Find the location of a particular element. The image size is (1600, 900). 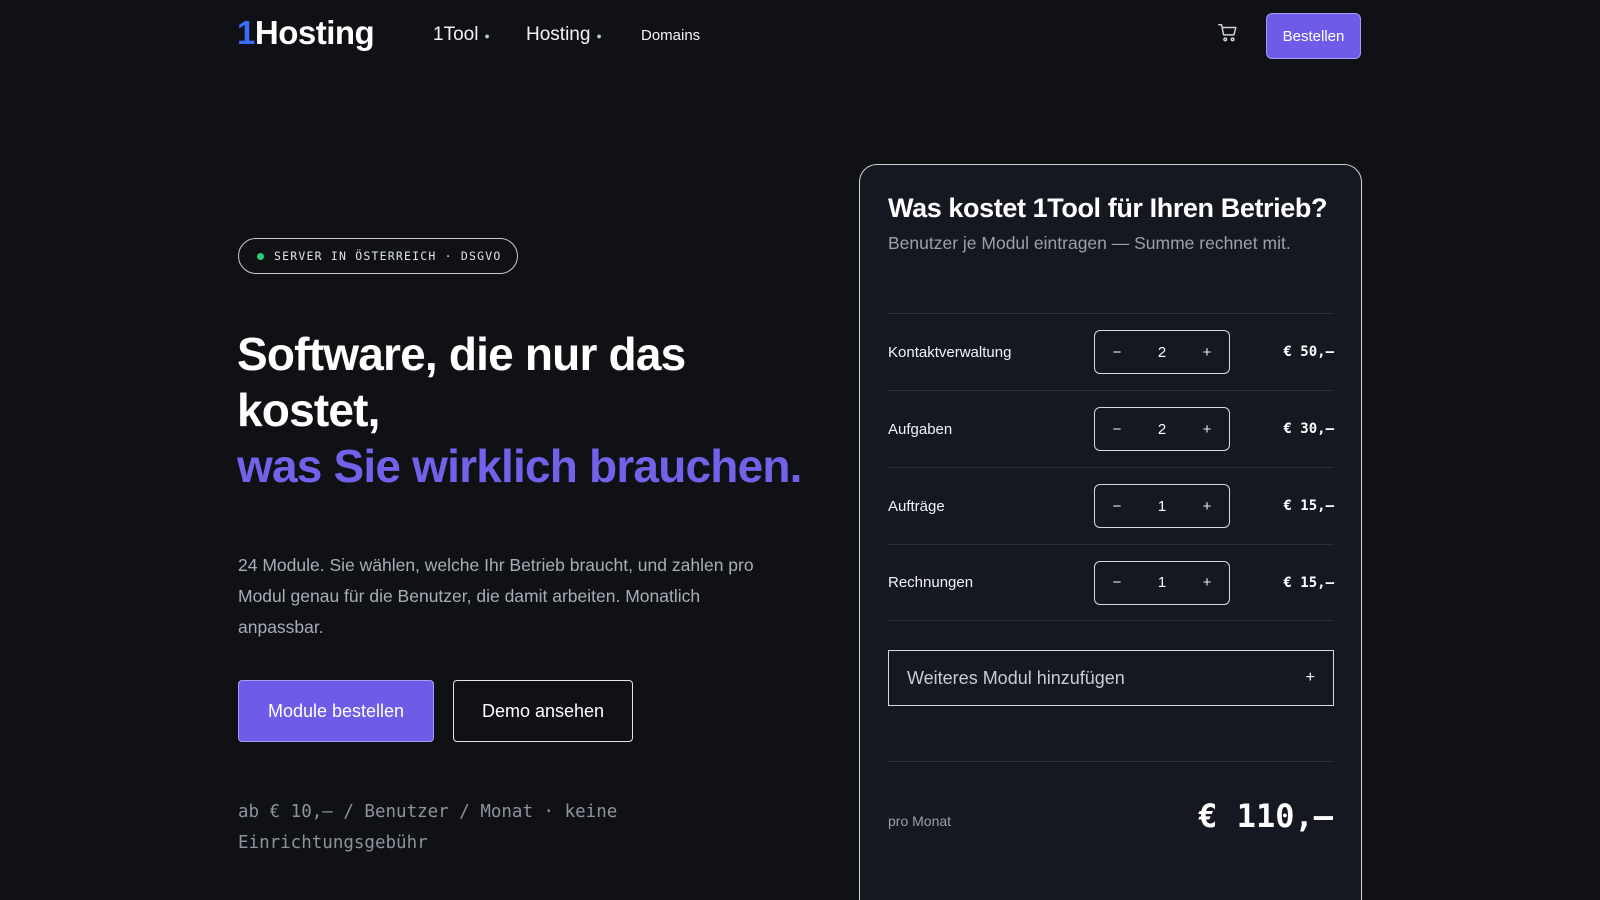

module-row-rechnungen: Rechnungen − 1 + € 15,– is located at coordinates (1111, 582).